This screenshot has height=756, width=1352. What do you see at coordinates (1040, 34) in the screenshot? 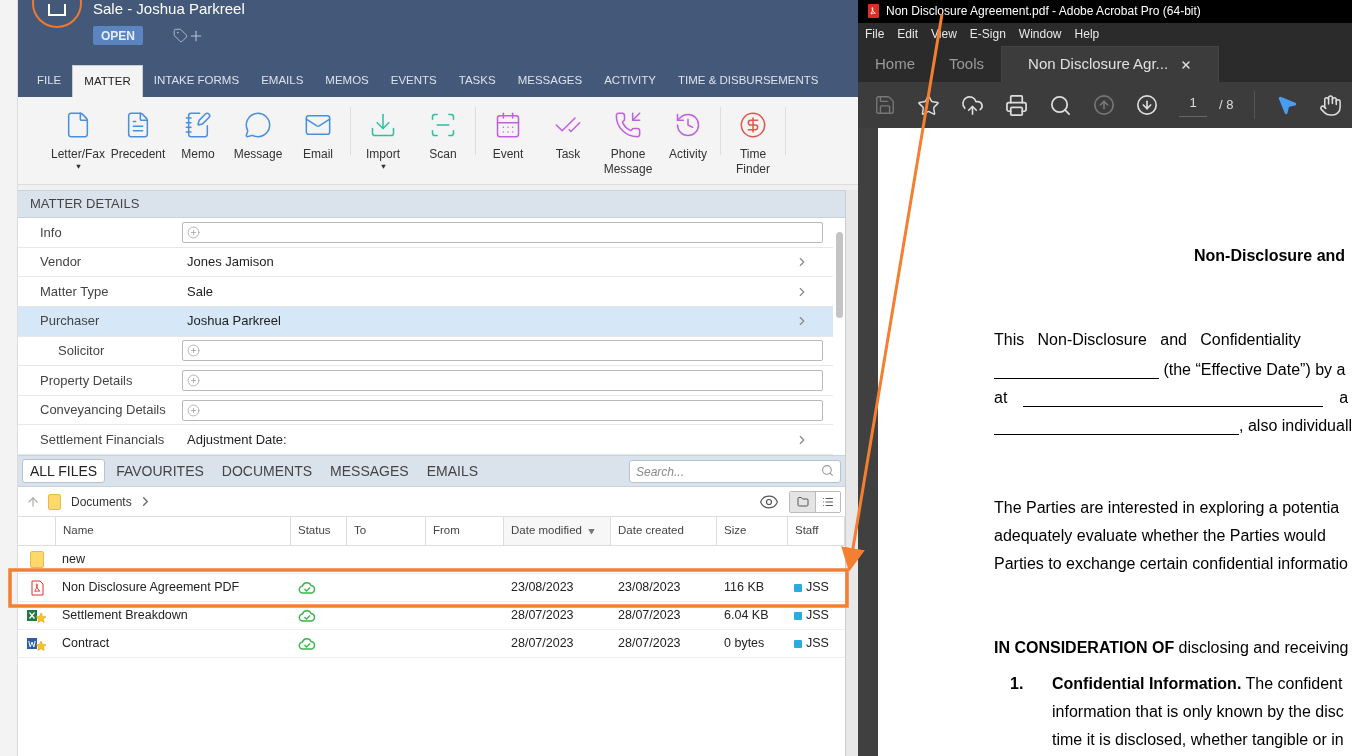
I see `menu-item: Window` at bounding box center [1040, 34].